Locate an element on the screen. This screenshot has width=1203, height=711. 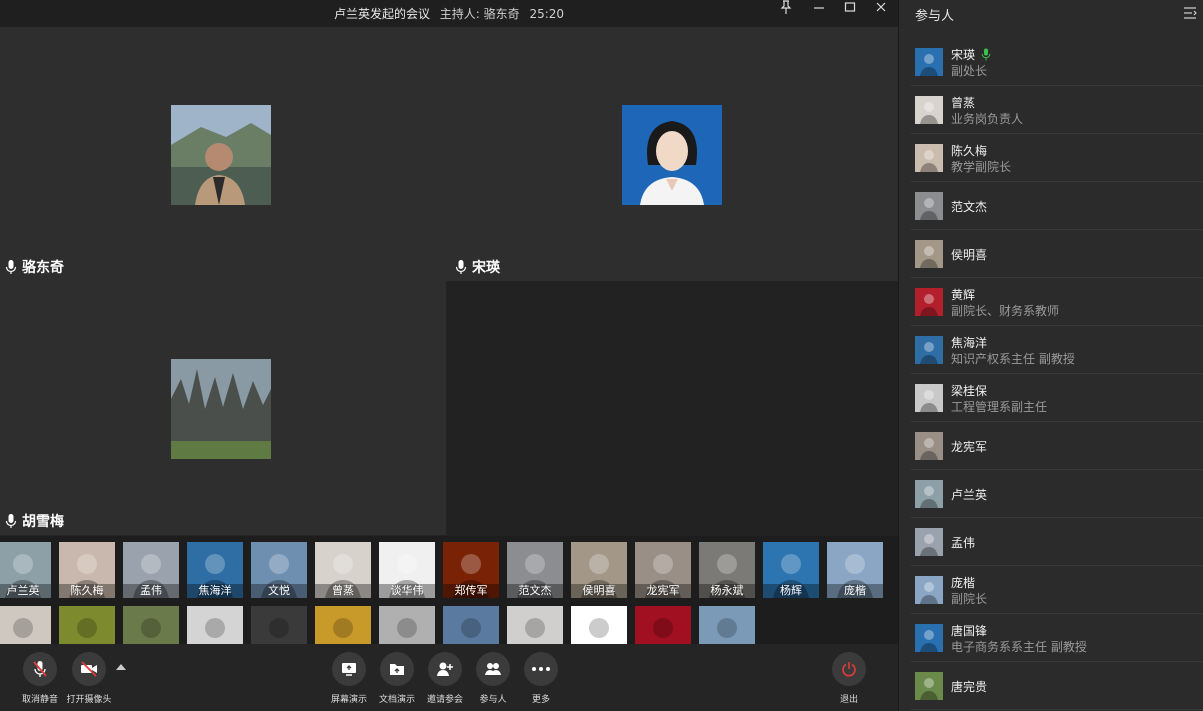
maximize-icon is located at coordinates (850, 11).